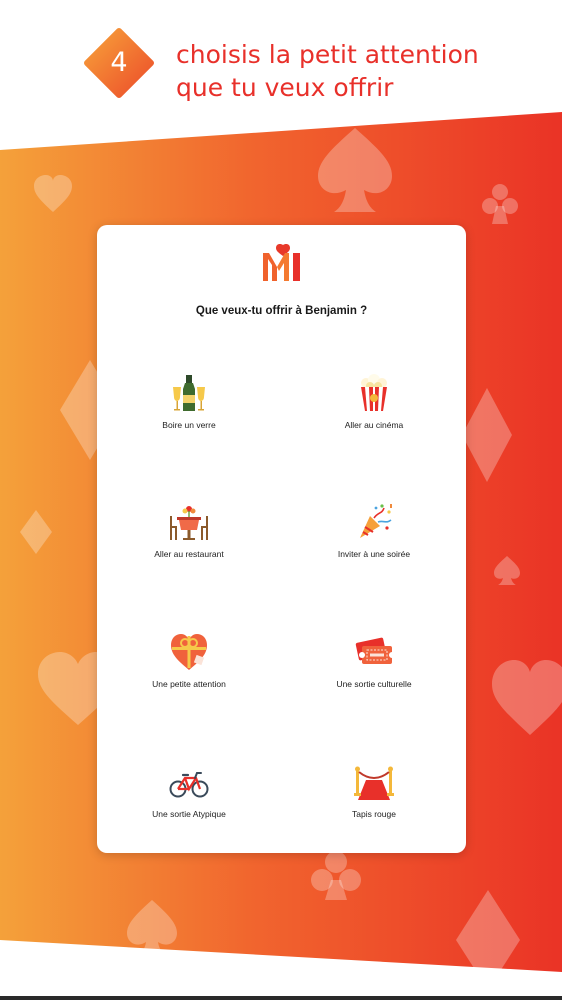  I want to click on champagne-icon, so click(189, 393).